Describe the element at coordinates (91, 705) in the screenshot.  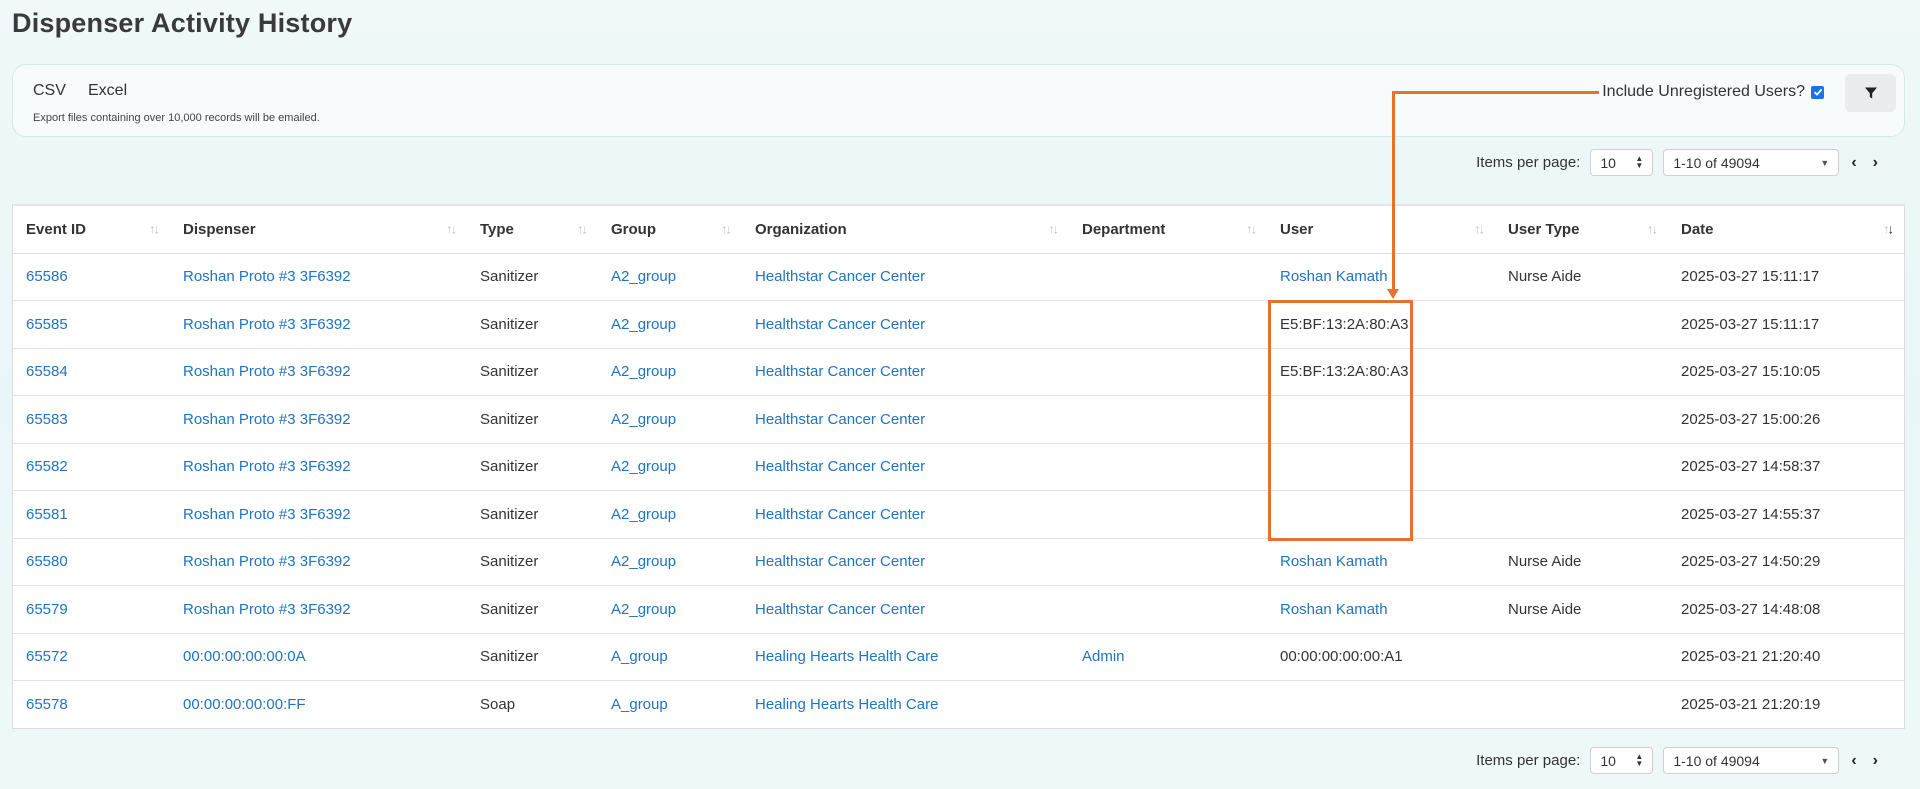
I see `event-id-cell: 65578` at that location.